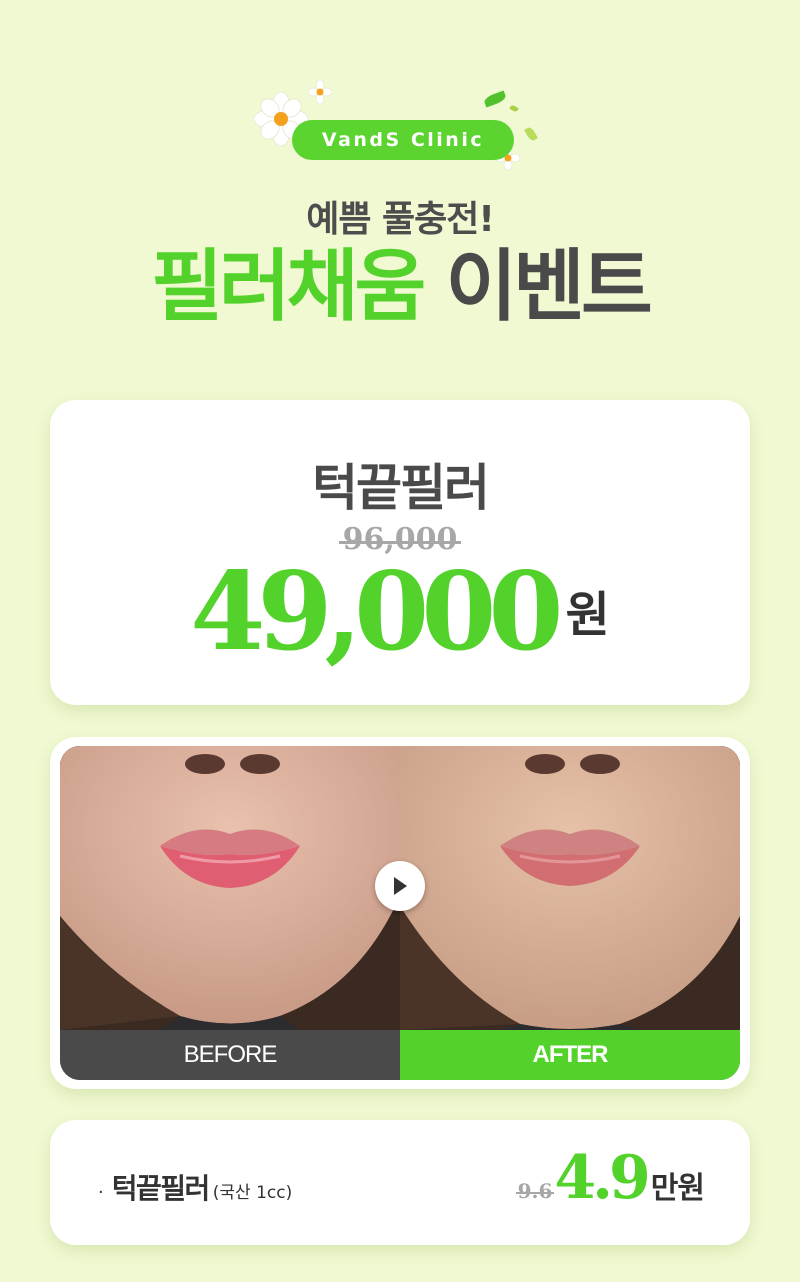 The height and width of the screenshot is (1282, 800). I want to click on summary-product-name: 턱끝필러, so click(161, 1188).